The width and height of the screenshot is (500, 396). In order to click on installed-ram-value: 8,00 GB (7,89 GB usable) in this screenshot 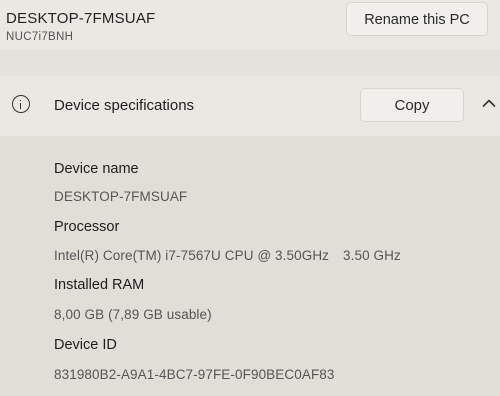, I will do `click(133, 314)`.